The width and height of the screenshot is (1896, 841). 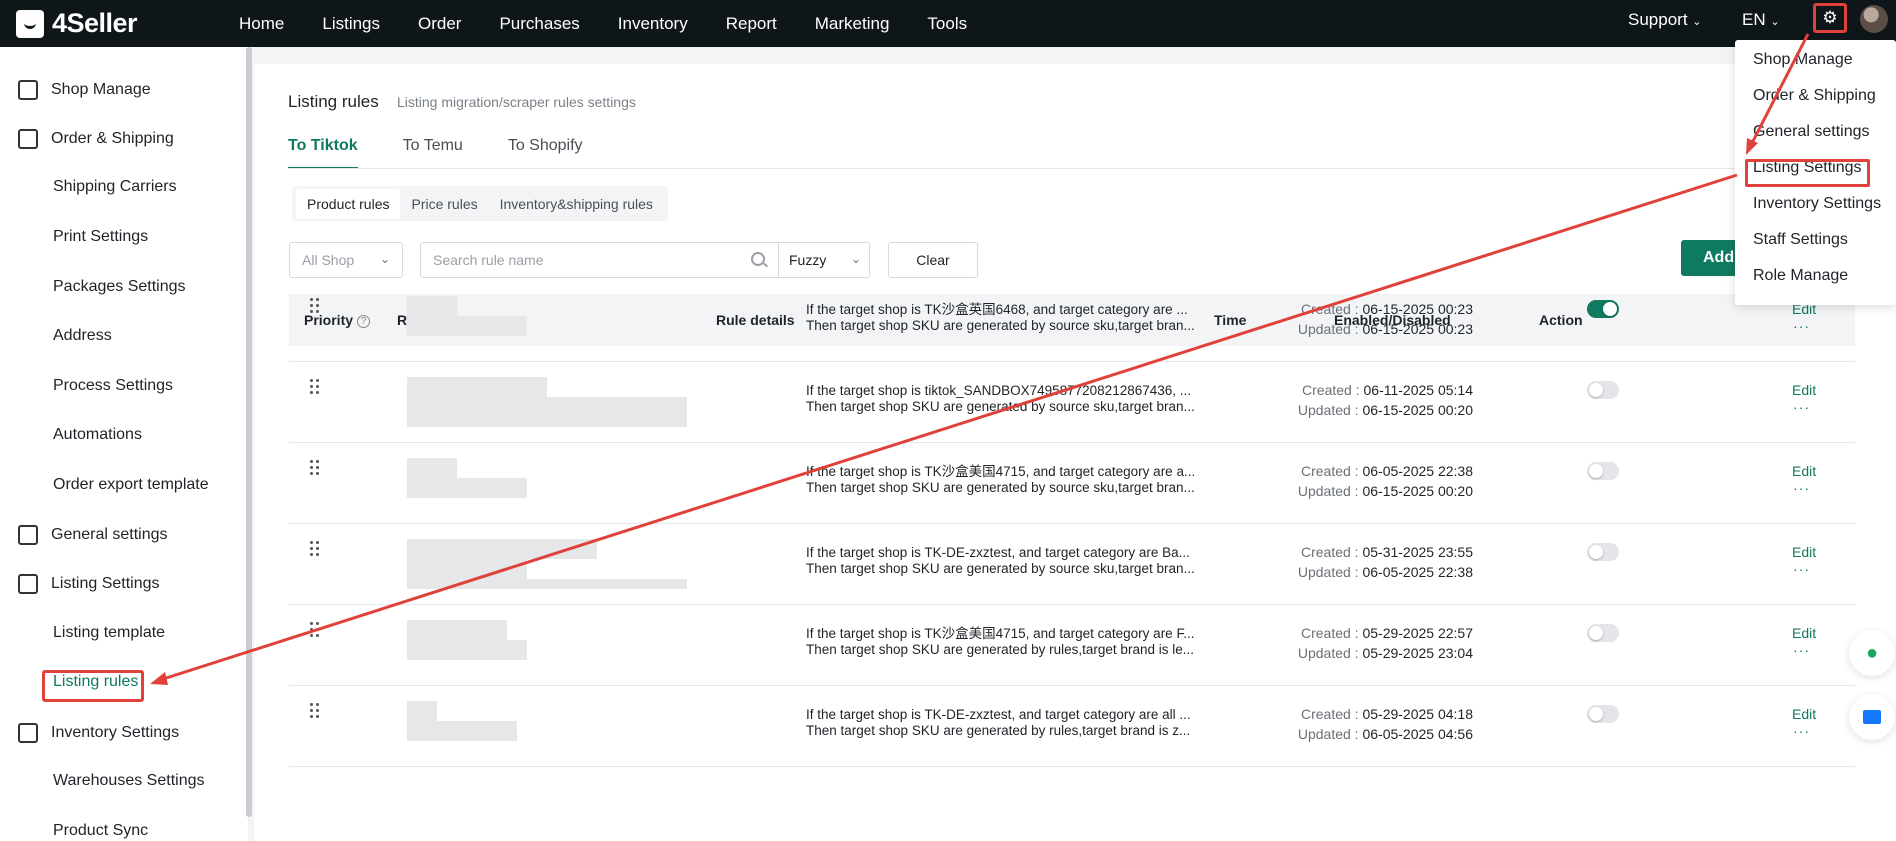 What do you see at coordinates (599, 260) in the screenshot?
I see `search-input` at bounding box center [599, 260].